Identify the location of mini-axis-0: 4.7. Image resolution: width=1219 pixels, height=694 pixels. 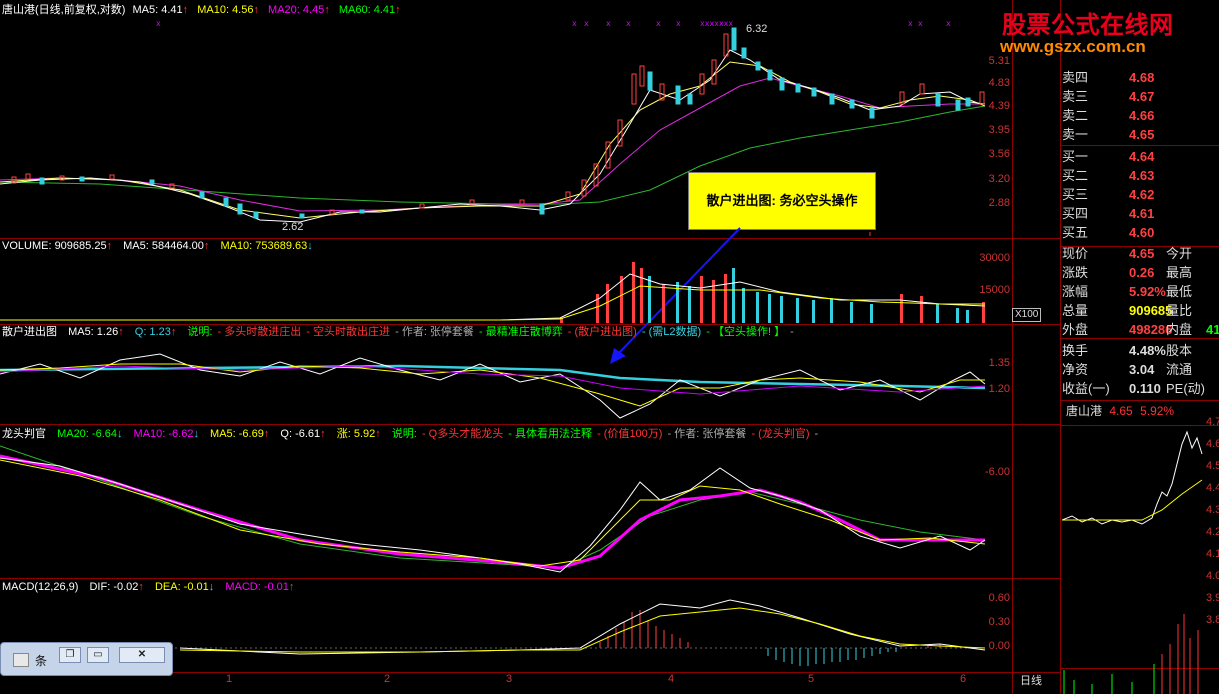
(1212, 422).